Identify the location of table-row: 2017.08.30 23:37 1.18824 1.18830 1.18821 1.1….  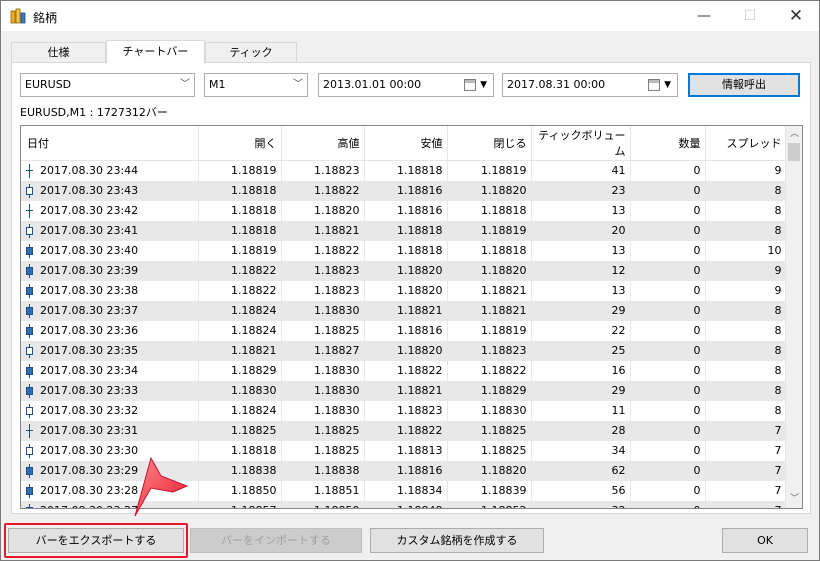
(404, 310).